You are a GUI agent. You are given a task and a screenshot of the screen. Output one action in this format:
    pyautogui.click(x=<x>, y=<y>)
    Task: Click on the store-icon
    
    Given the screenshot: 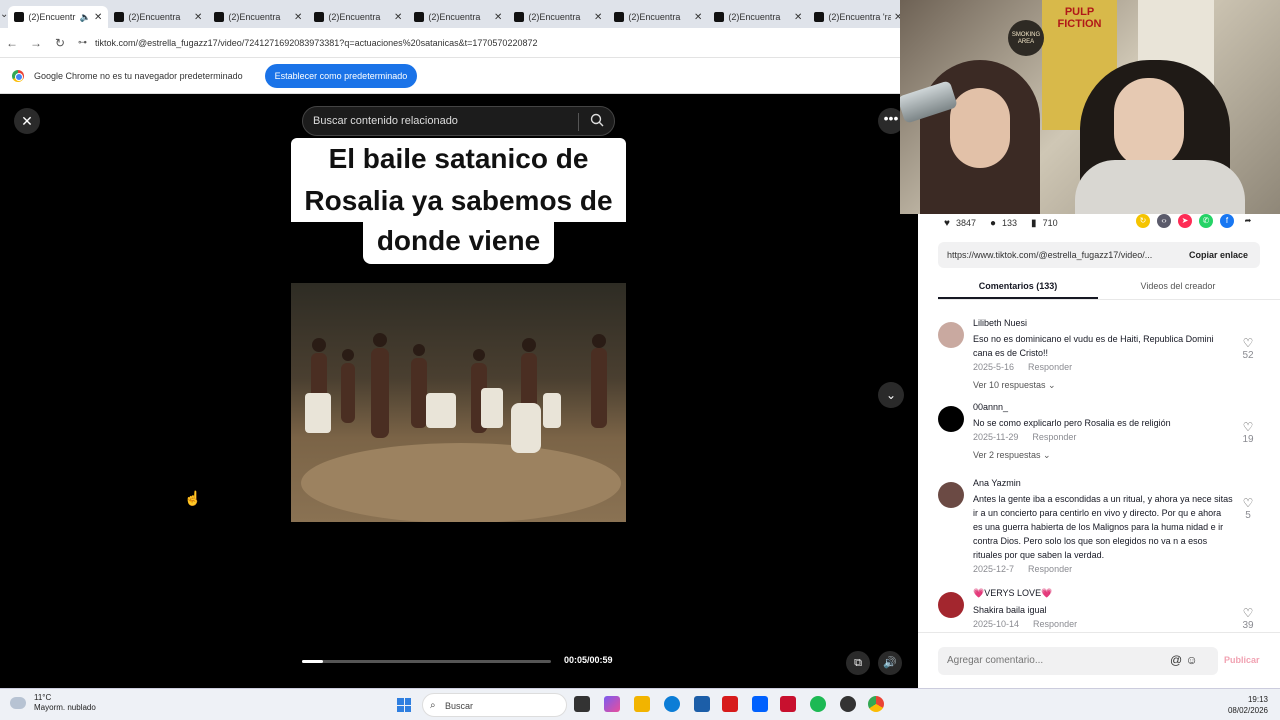 What is the action you would take?
    pyautogui.click(x=702, y=704)
    